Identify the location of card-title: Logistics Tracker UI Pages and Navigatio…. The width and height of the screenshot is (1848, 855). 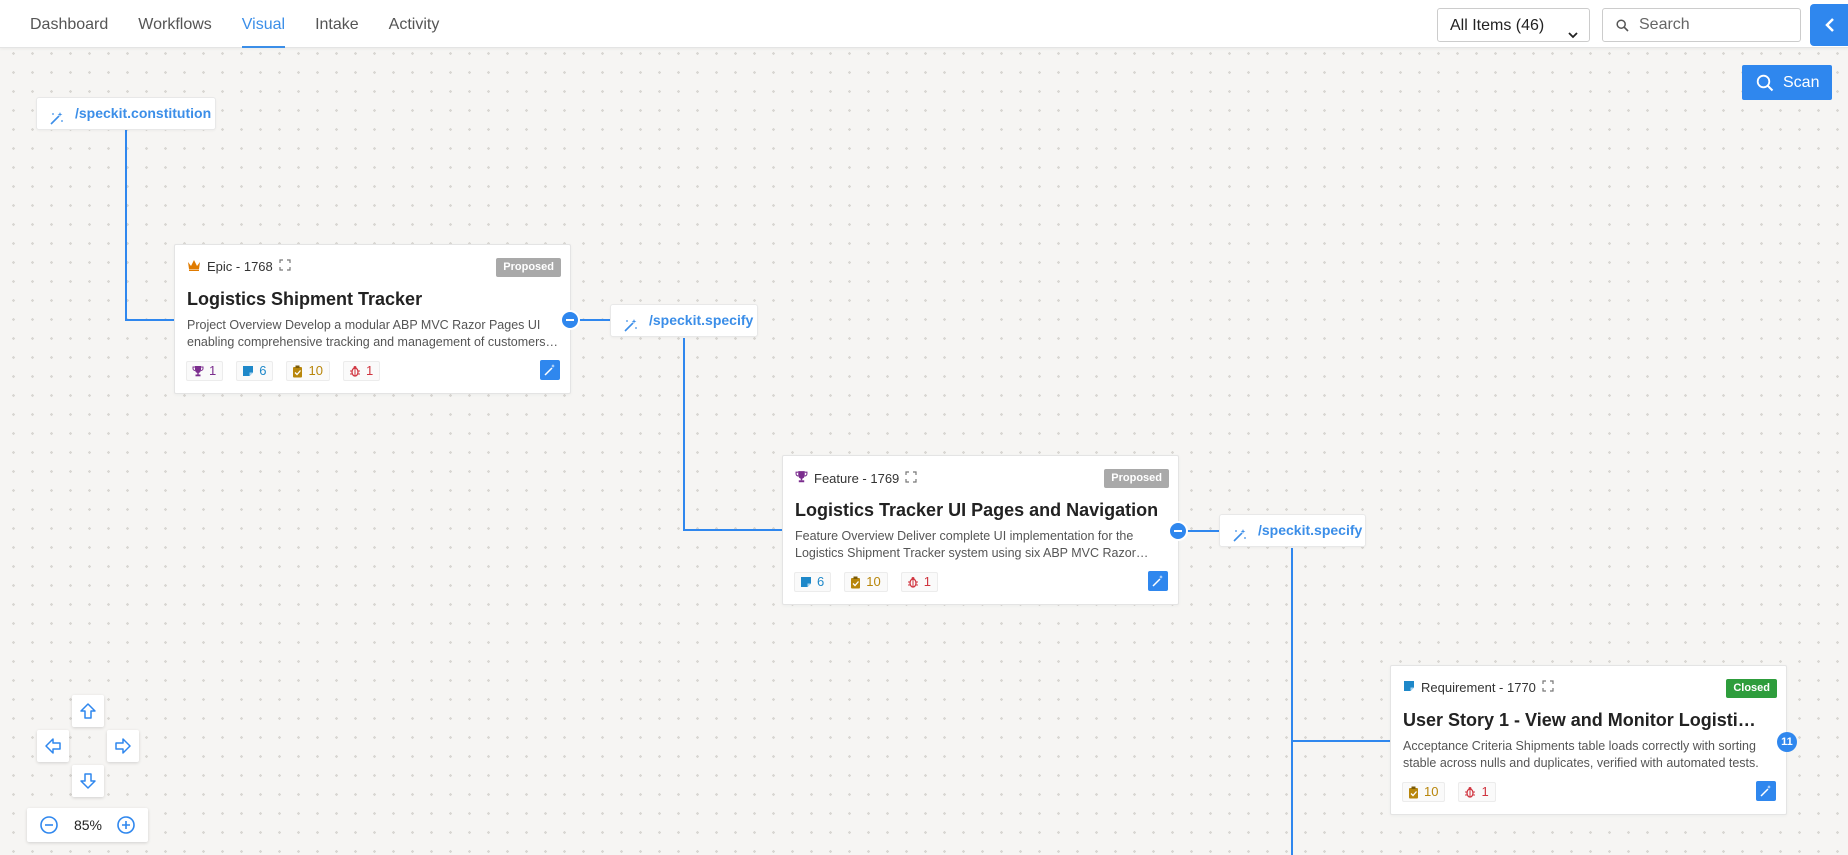
(977, 510).